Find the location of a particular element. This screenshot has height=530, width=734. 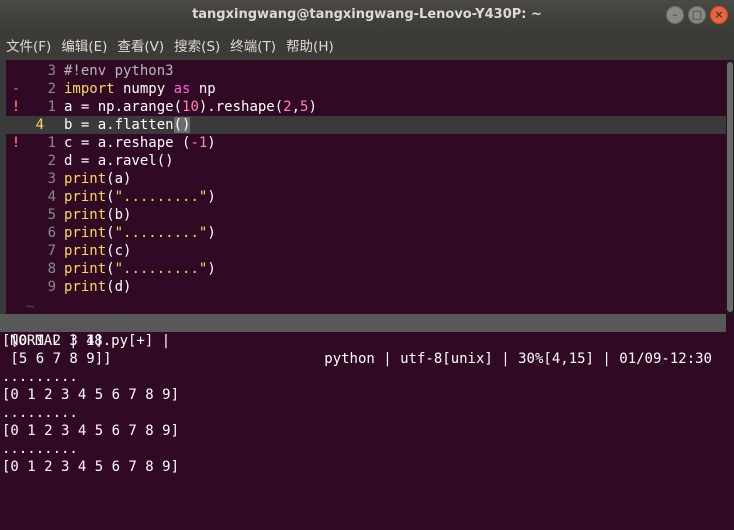

code-token: a = np.arange( is located at coordinates (123, 107).